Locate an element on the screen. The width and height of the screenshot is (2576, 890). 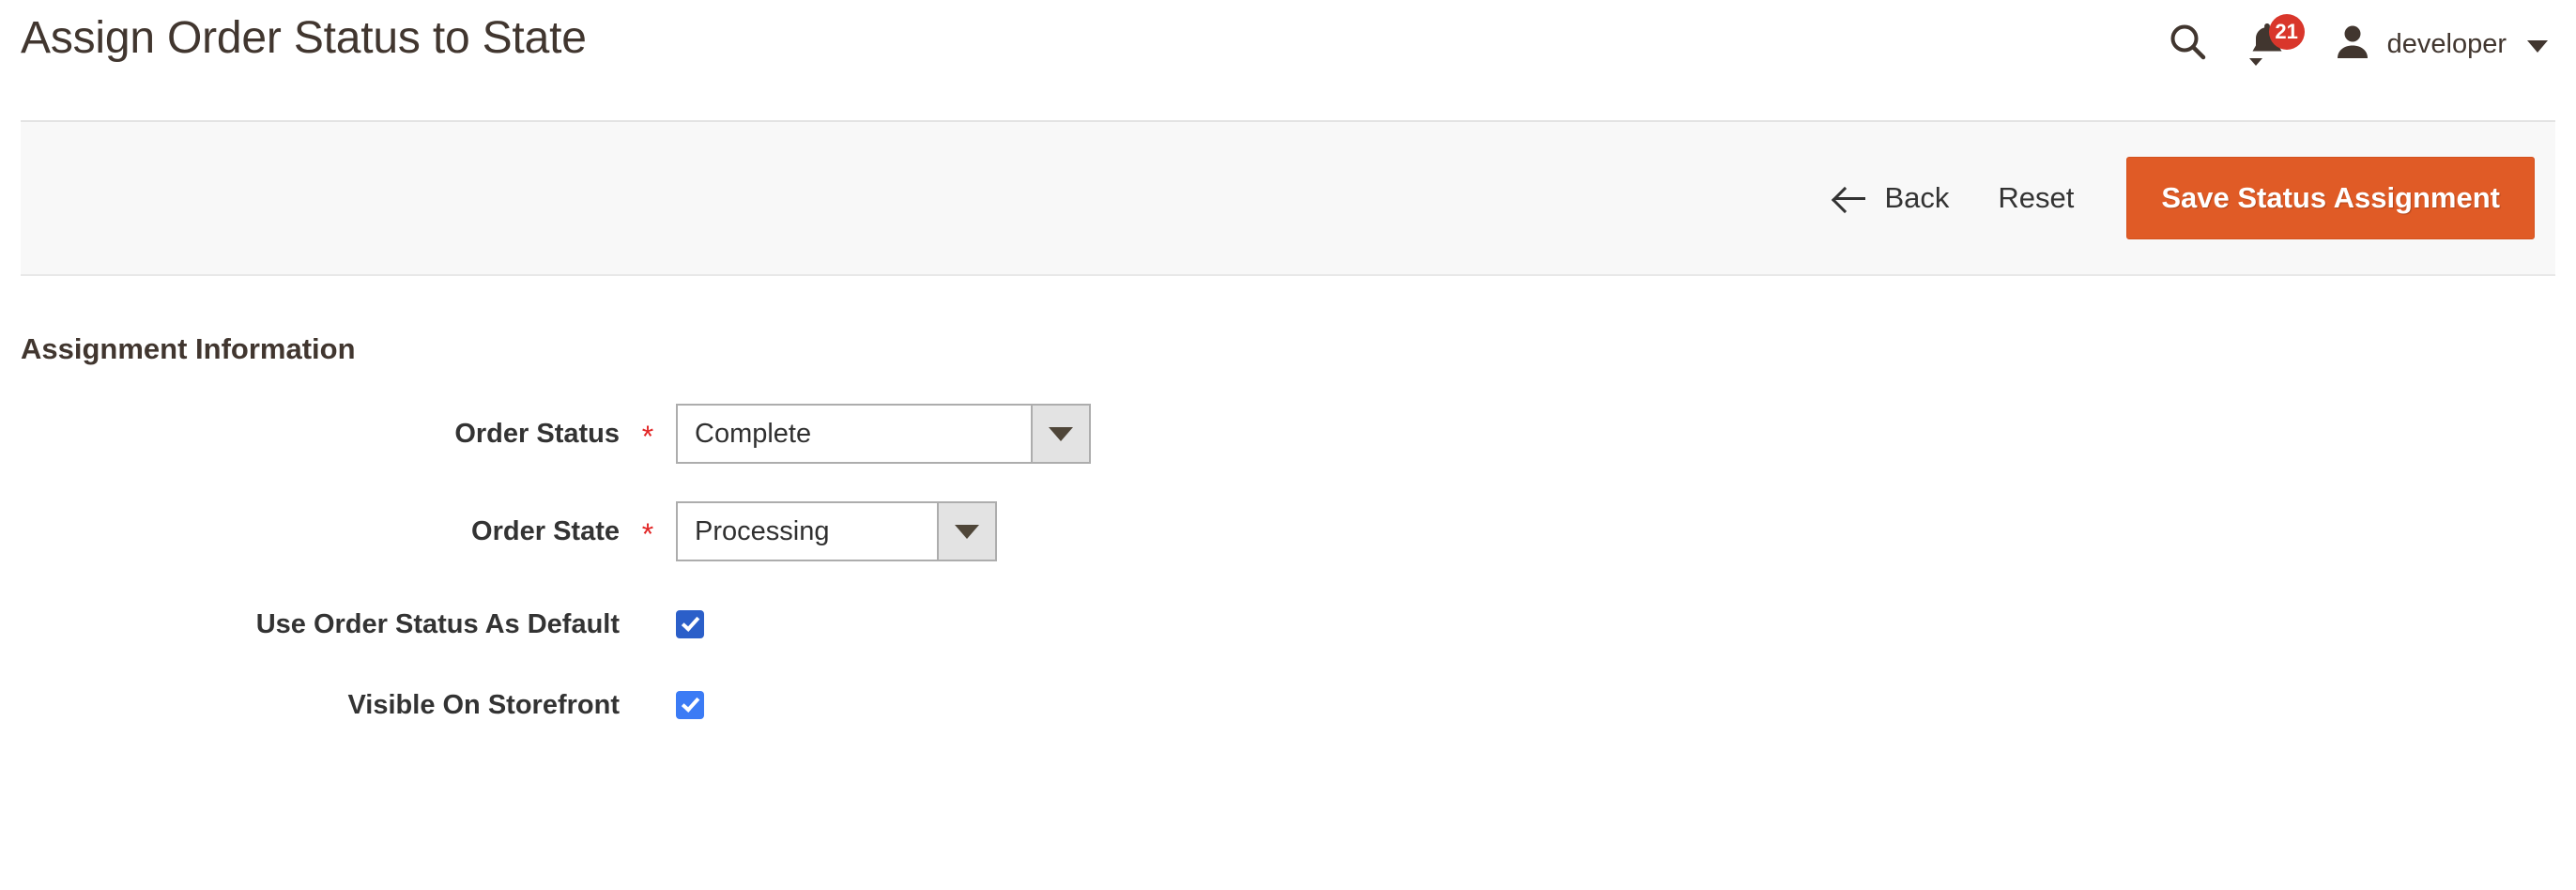
page-title: Assign Order Status to State is located at coordinates (304, 38).